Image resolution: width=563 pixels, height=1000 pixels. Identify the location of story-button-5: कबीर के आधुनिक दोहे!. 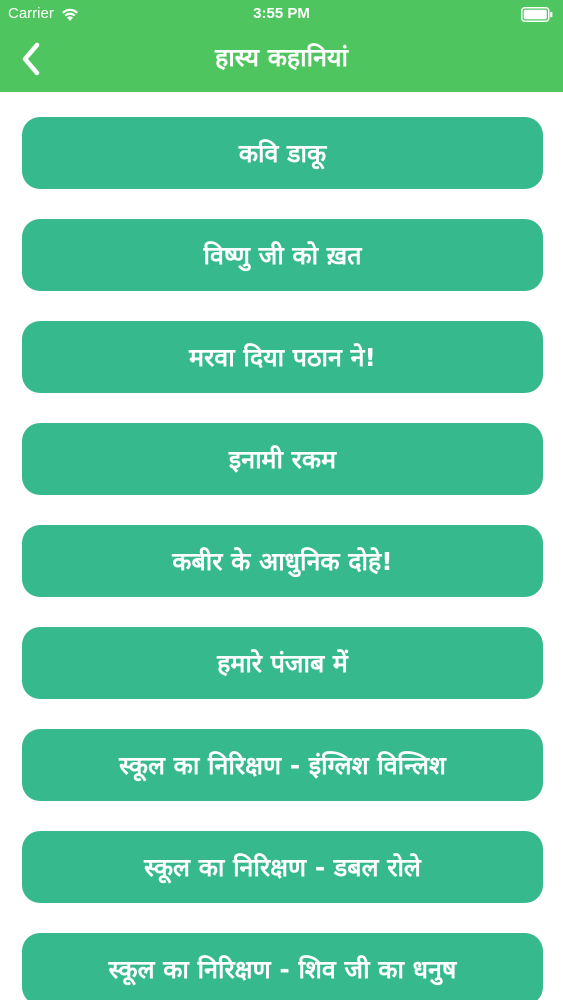
(282, 561).